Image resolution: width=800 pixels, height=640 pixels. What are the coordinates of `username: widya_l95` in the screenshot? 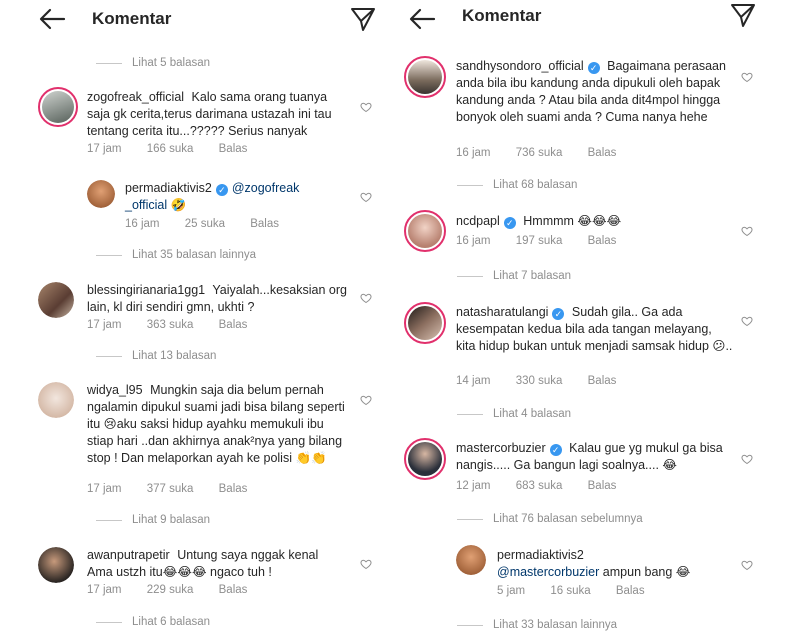 It's located at (115, 390).